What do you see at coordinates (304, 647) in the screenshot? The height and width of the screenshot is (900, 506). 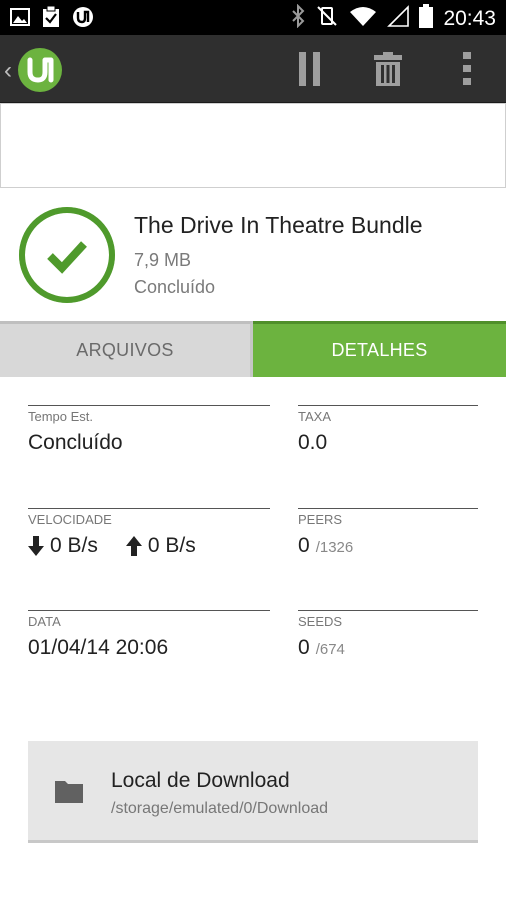 I see `seeds-value: 0` at bounding box center [304, 647].